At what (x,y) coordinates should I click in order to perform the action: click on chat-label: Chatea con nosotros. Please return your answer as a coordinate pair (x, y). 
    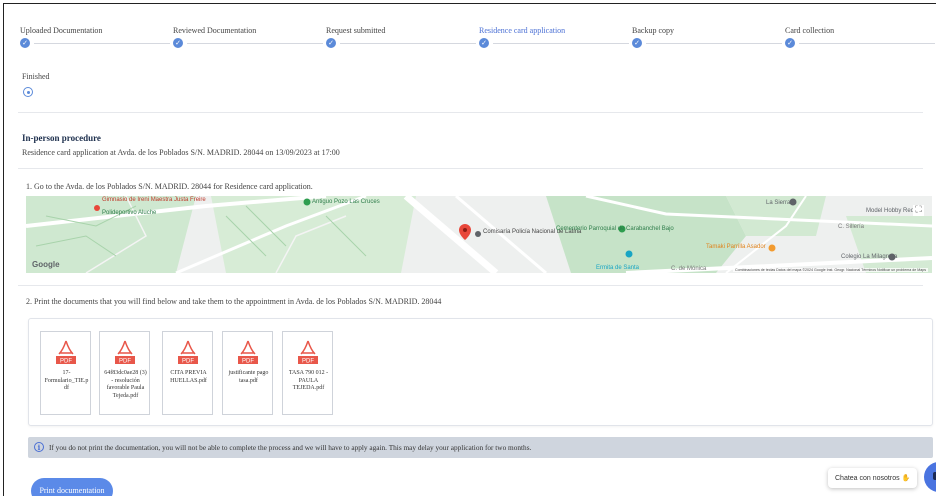
    Looking at the image, I should click on (867, 478).